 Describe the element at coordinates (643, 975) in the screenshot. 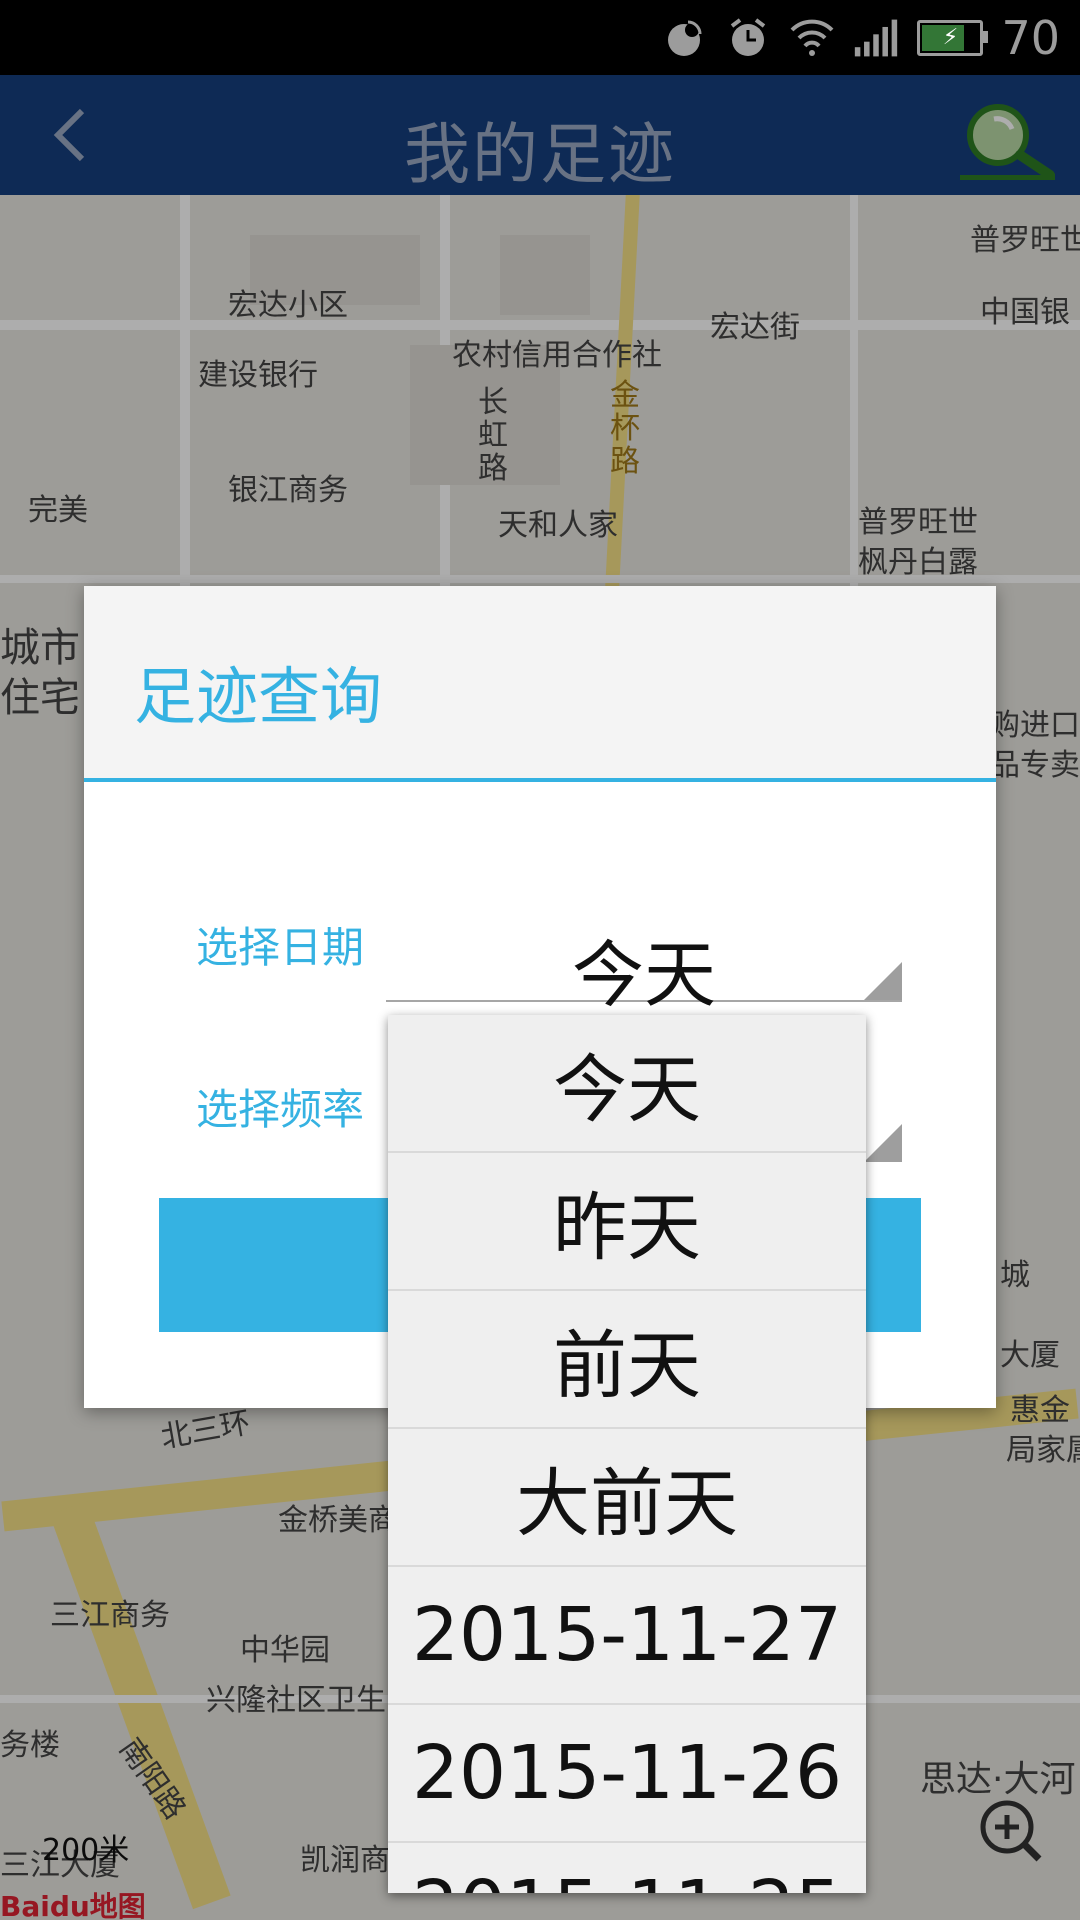

I see `date-spinner-value: 今天` at that location.